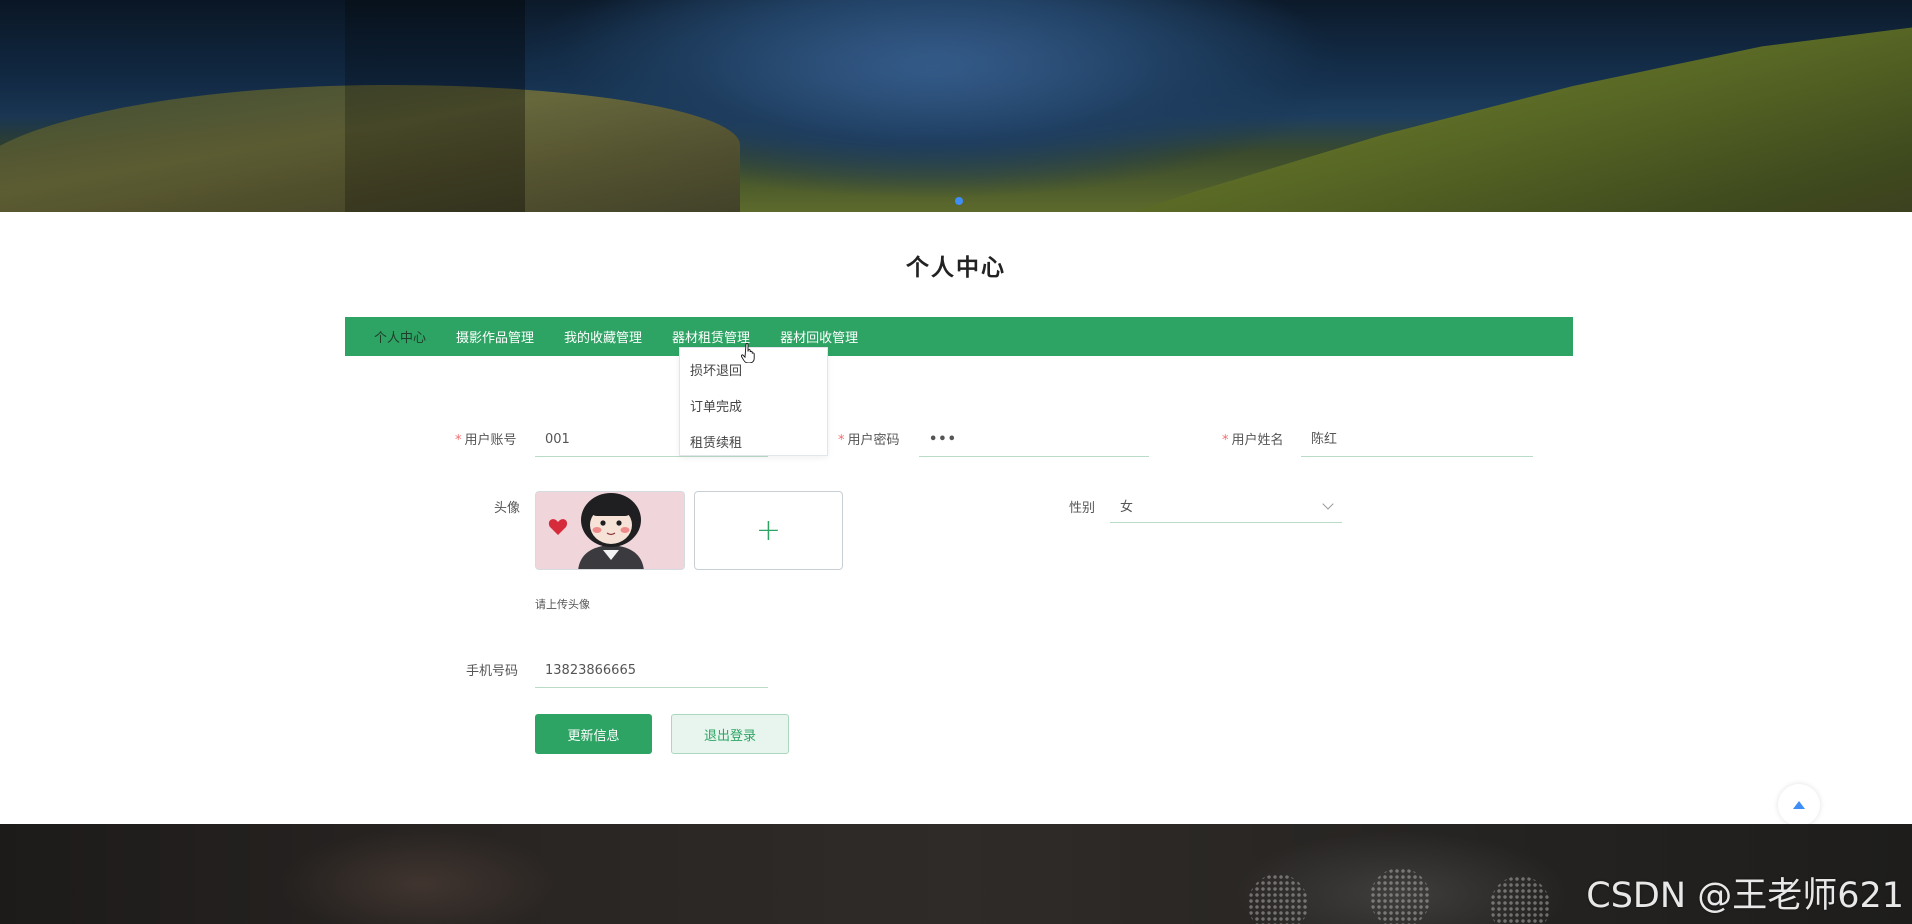  What do you see at coordinates (435, 106) in the screenshot?
I see `banner-overlay` at bounding box center [435, 106].